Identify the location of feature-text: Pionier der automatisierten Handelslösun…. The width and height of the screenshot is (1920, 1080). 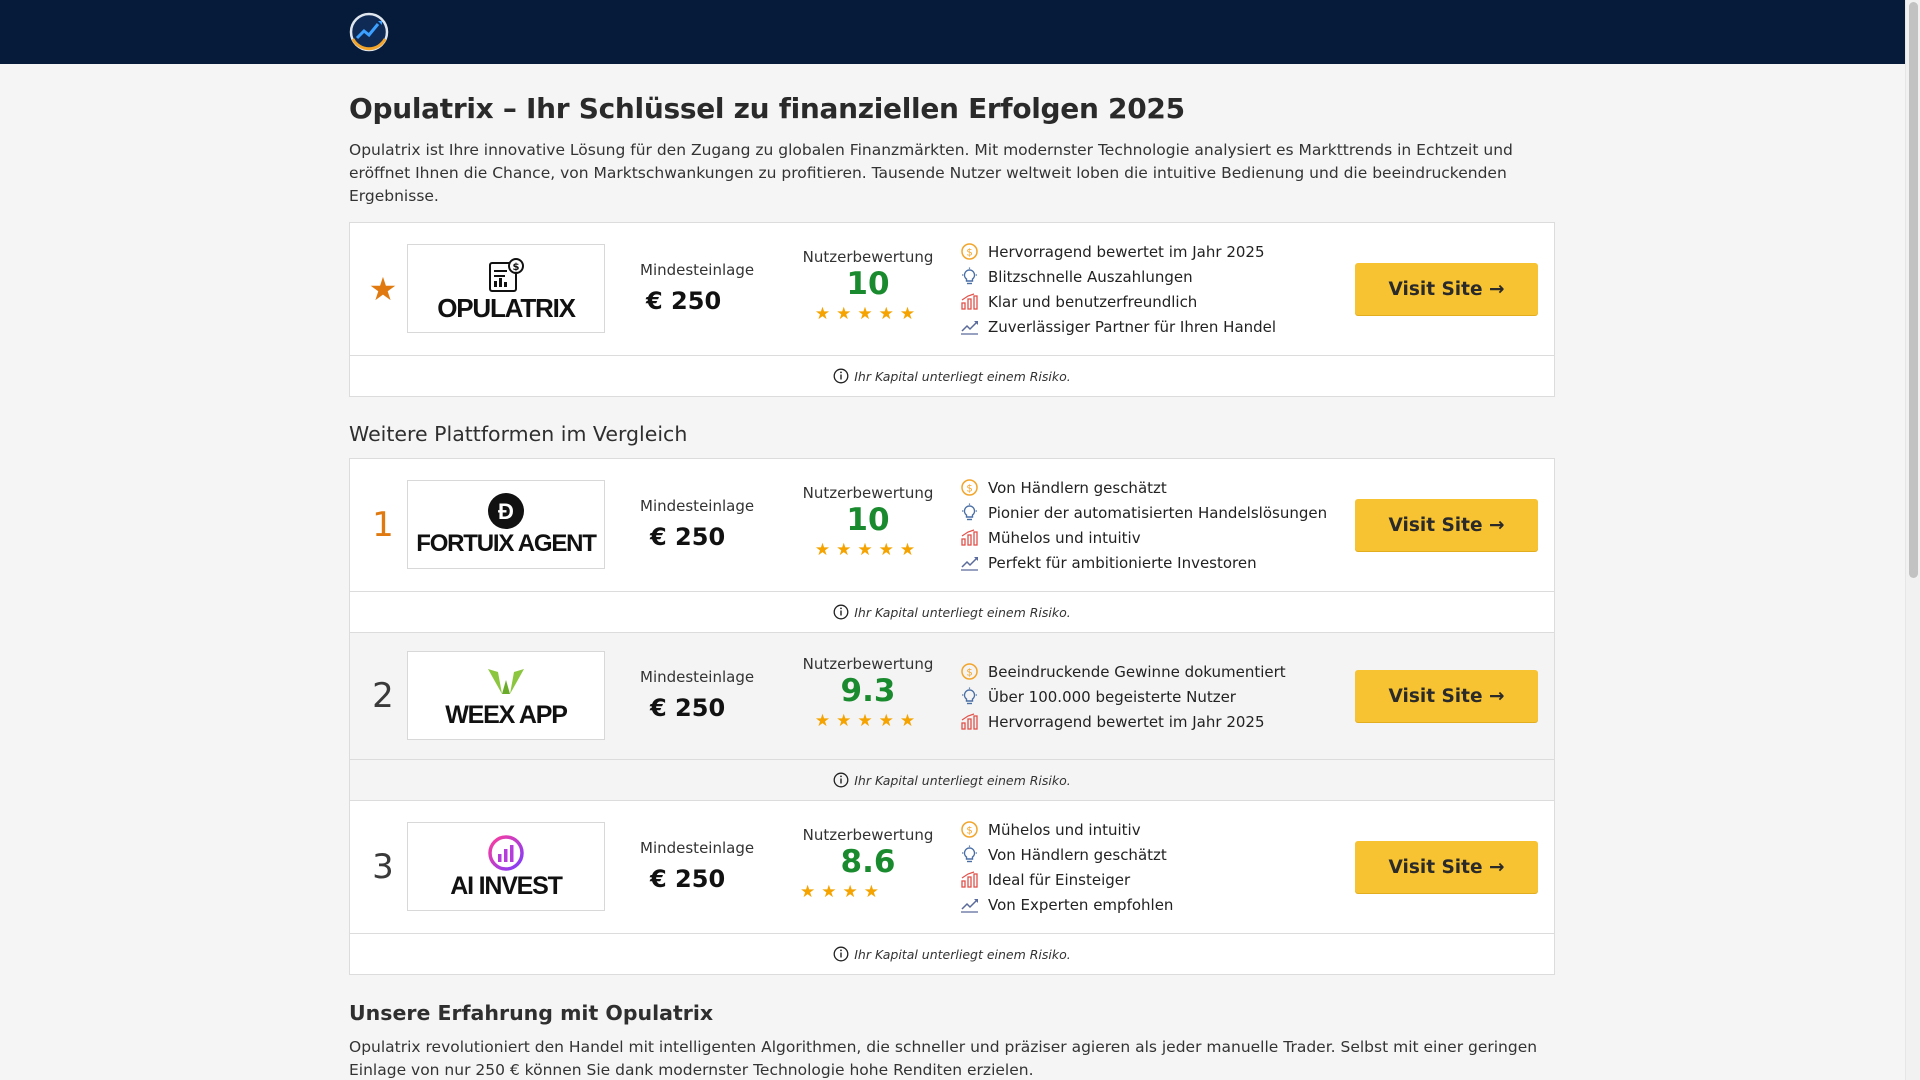
(1158, 512).